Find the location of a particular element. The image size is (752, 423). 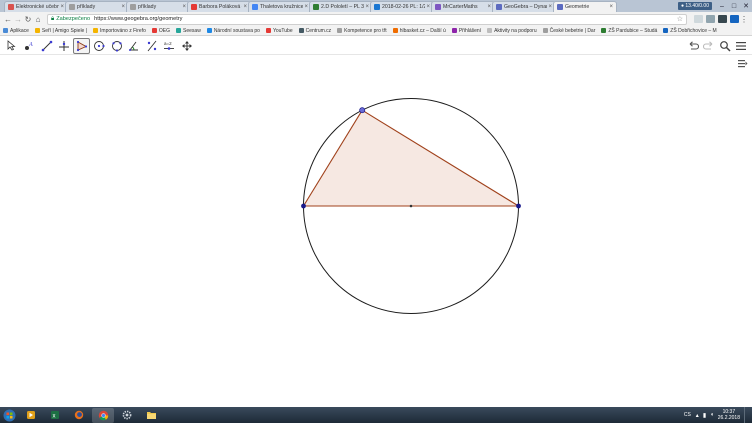

browser-tab: 2.D Pololetí – PL 30. × is located at coordinates (341, 6).